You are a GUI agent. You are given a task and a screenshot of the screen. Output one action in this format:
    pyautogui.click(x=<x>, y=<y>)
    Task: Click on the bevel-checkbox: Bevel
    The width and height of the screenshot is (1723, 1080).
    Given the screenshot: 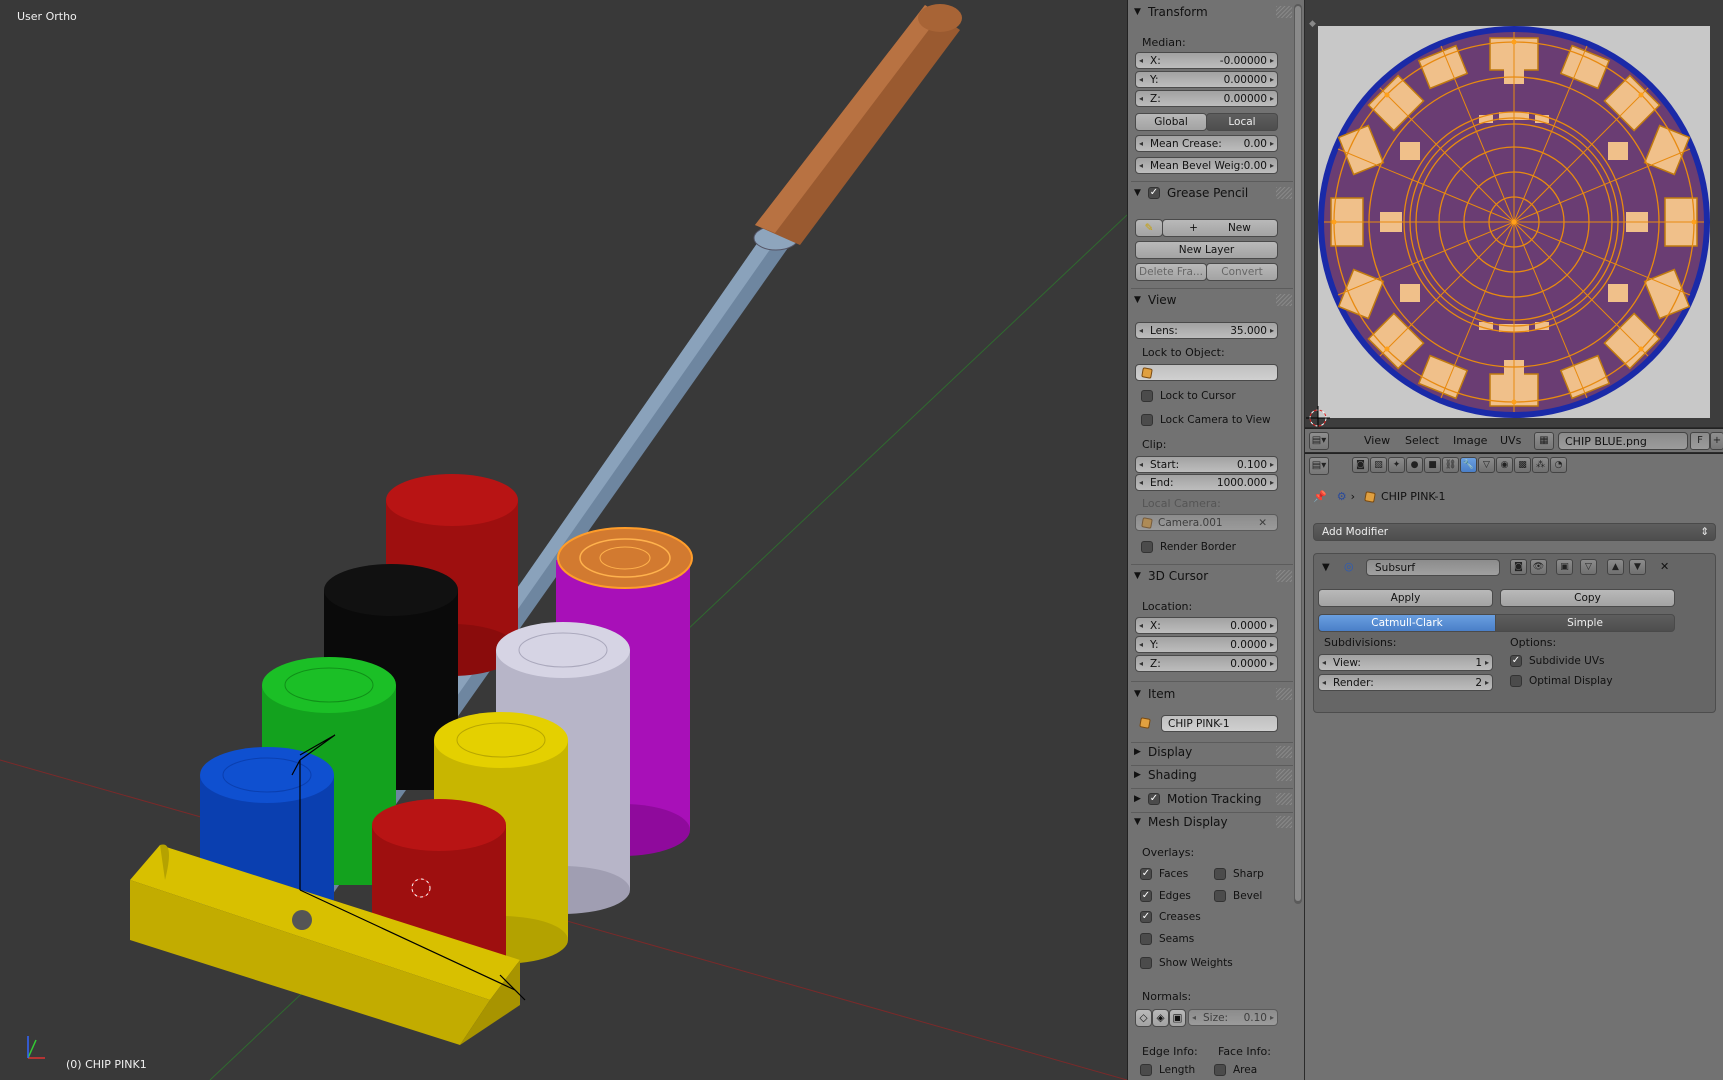 What is the action you would take?
    pyautogui.click(x=1238, y=896)
    